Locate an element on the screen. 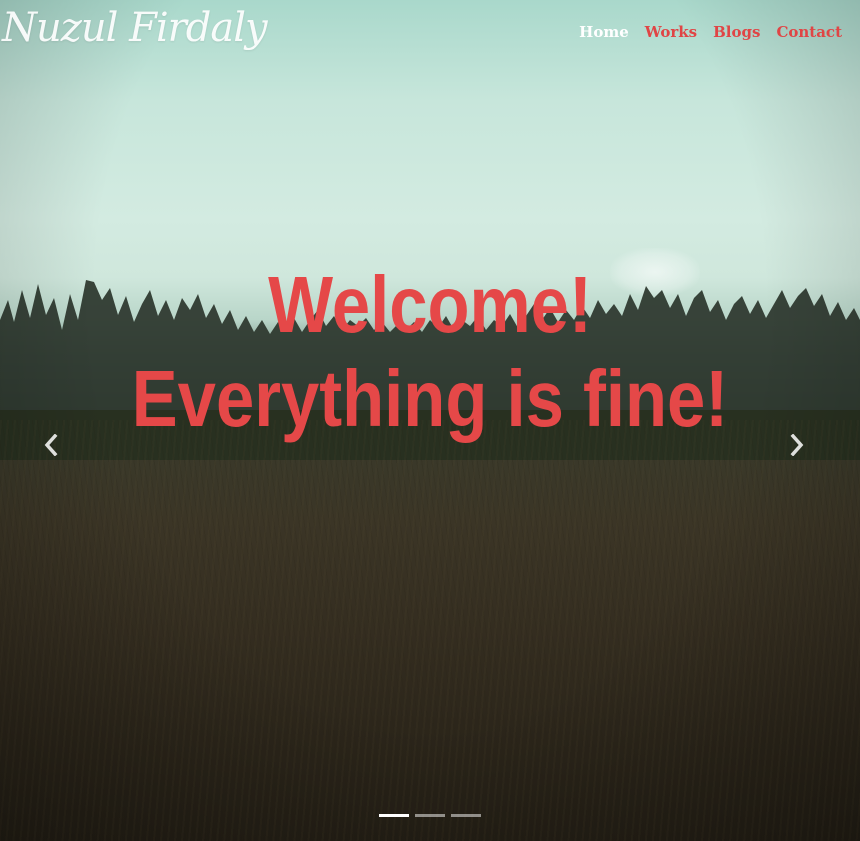 This screenshot has width=860, height=841. nav-item-blogs: Blogs is located at coordinates (736, 32).